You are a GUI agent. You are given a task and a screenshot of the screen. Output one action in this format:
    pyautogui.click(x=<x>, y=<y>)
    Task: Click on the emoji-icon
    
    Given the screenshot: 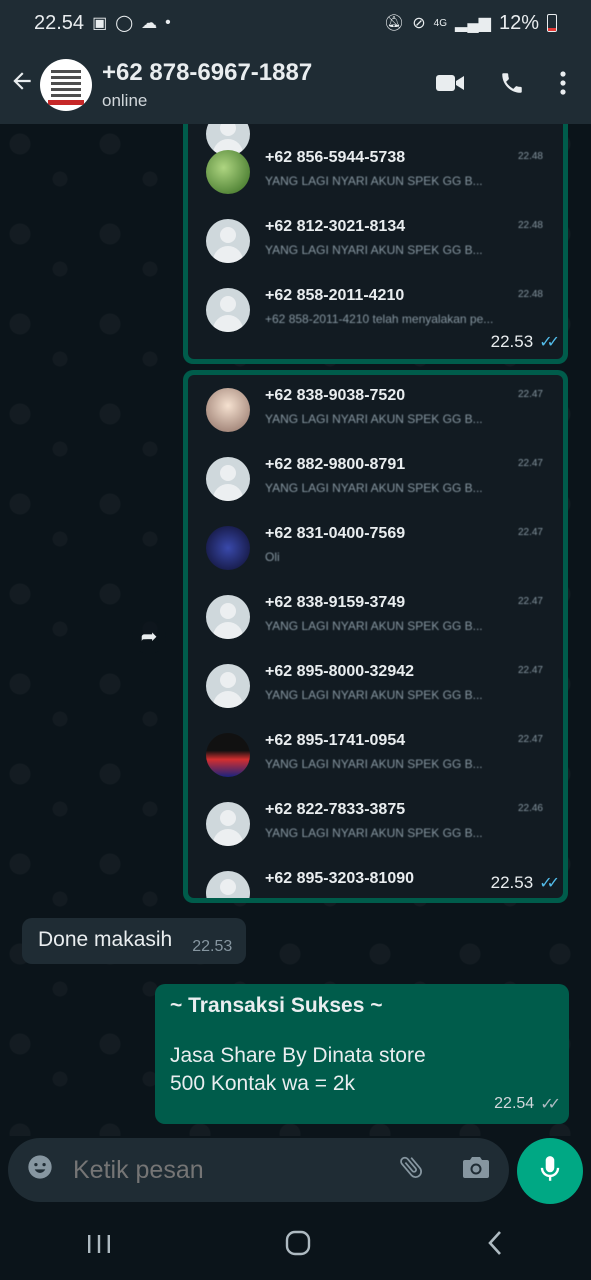 What is the action you would take?
    pyautogui.click(x=40, y=1170)
    